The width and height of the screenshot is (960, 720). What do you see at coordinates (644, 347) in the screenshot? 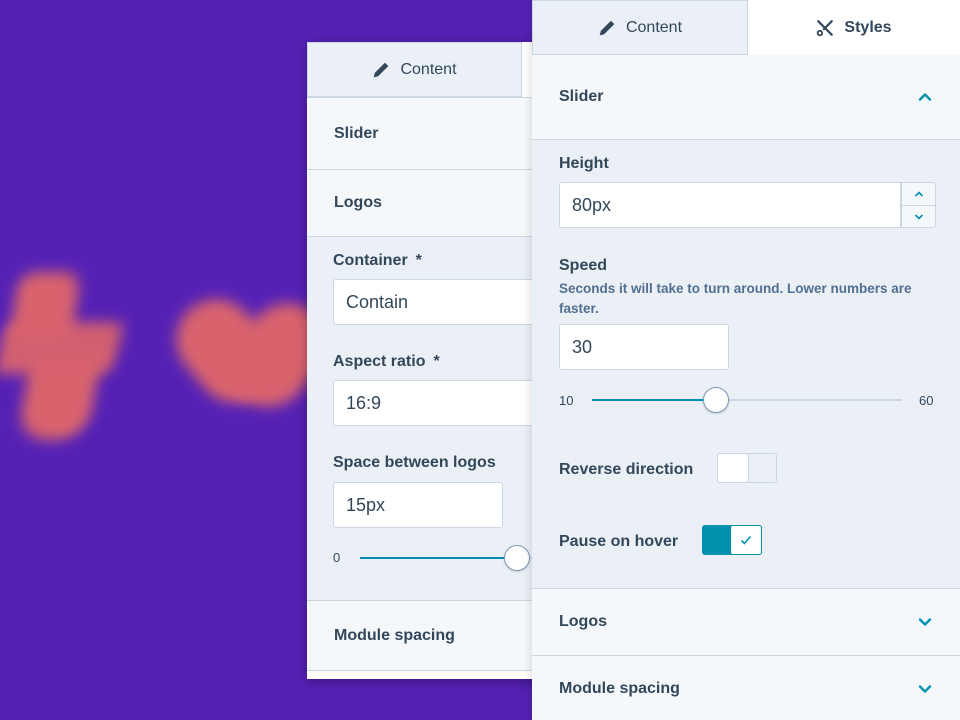
I see `speed-input: 30` at bounding box center [644, 347].